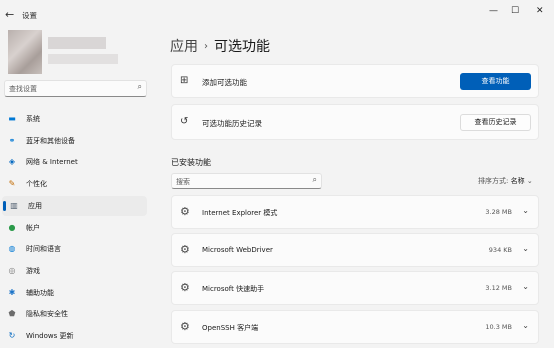 This screenshot has height=348, width=554. What do you see at coordinates (75, 184) in the screenshot?
I see `sidebar-item-brush: ✎ 个性化` at bounding box center [75, 184].